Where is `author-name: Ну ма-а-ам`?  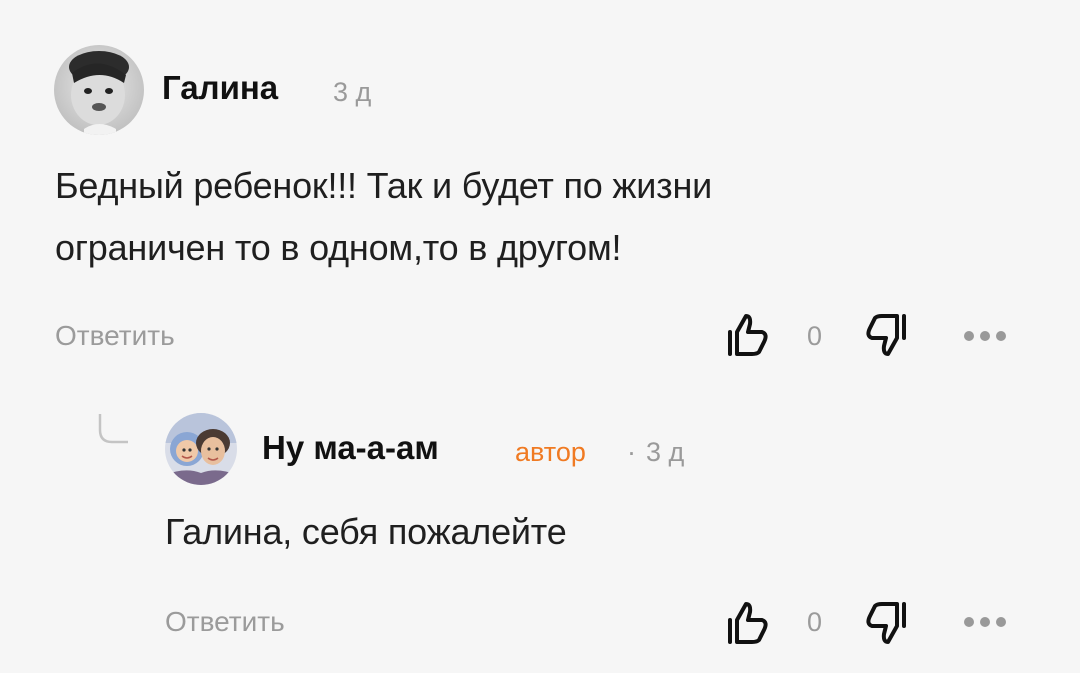 author-name: Ну ма-а-ам is located at coordinates (350, 448).